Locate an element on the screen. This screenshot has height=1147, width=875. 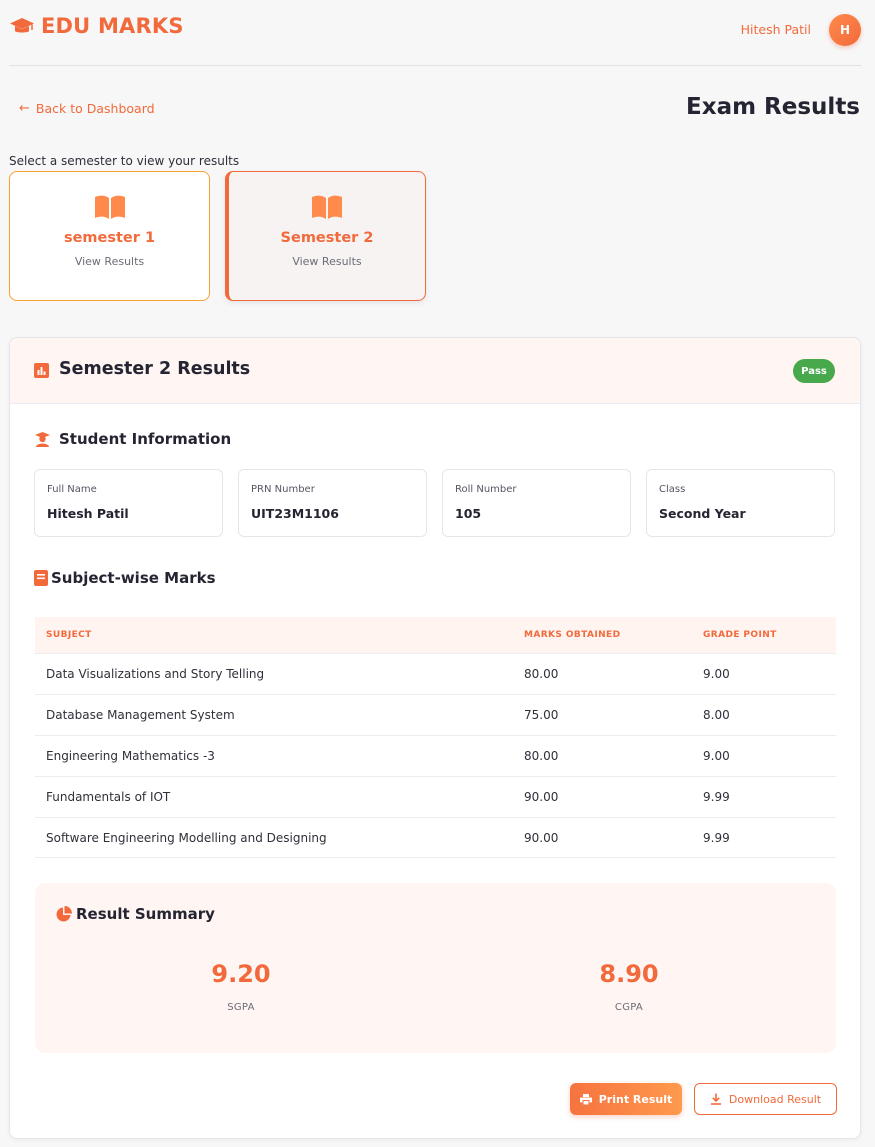
table-row: Database Management System 75.00 8.00 is located at coordinates (435, 714).